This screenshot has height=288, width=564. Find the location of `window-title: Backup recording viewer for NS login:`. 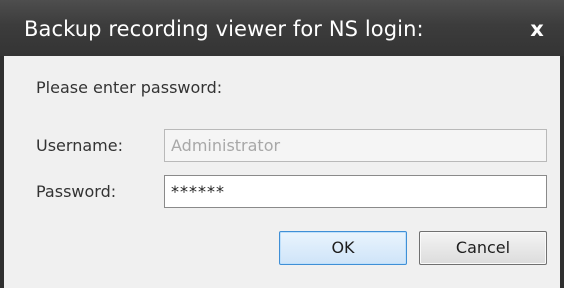

window-title: Backup recording viewer for NS login: is located at coordinates (224, 29).